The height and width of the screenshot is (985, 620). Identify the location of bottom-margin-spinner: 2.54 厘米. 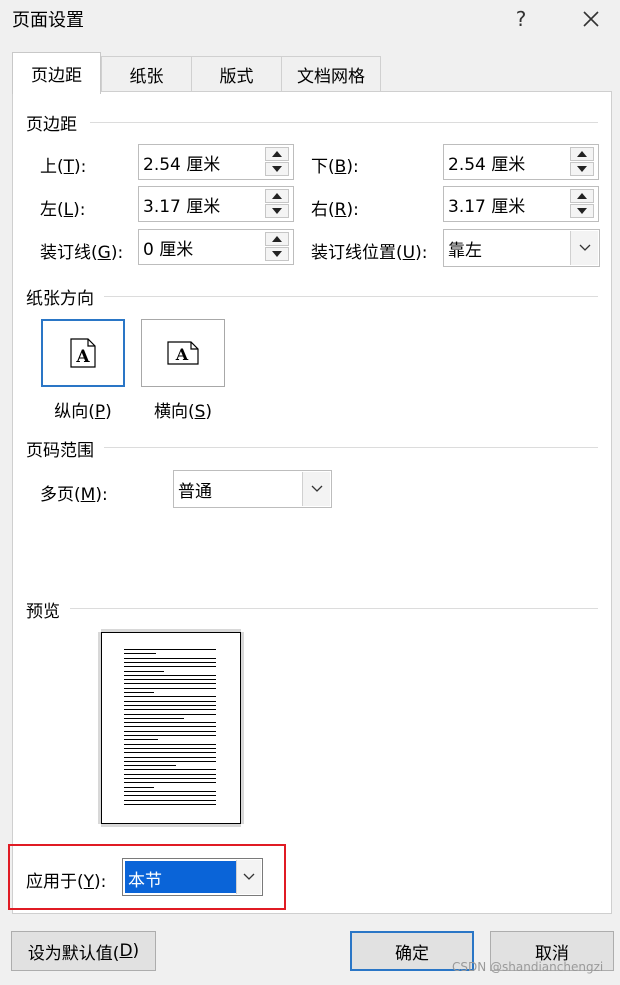
(521, 162).